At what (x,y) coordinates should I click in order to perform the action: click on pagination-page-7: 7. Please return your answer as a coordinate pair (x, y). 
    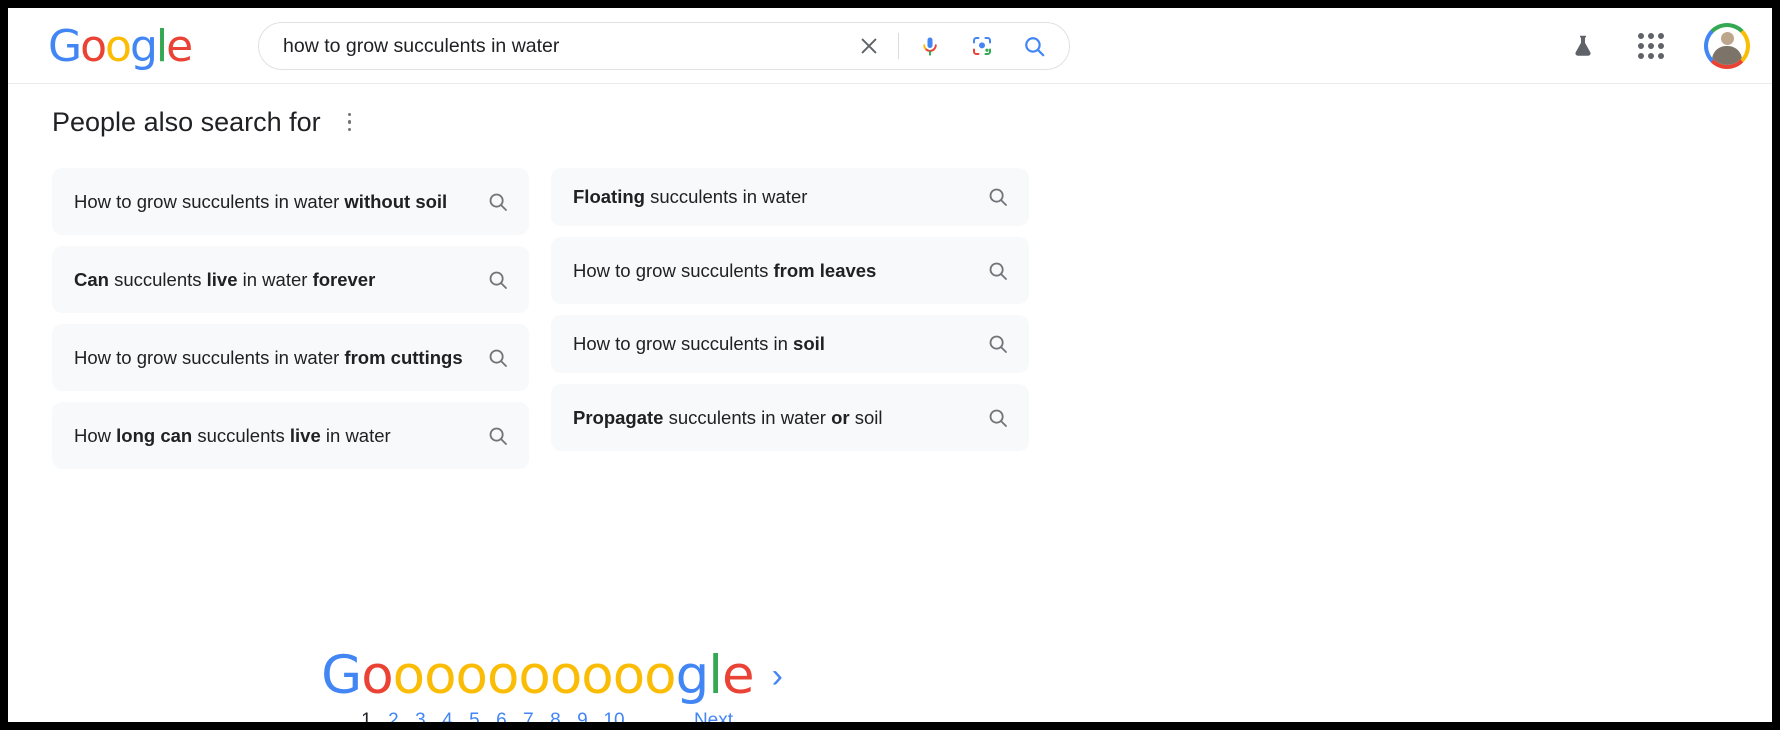
    Looking at the image, I should click on (528, 715).